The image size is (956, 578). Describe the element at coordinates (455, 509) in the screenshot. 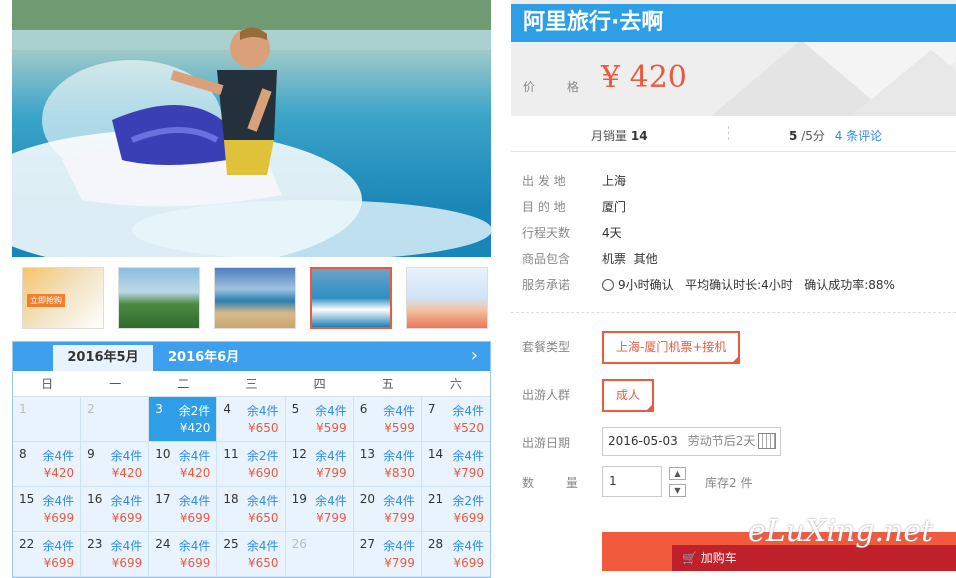

I see `calendar-day: 21 余2件 ¥699` at that location.